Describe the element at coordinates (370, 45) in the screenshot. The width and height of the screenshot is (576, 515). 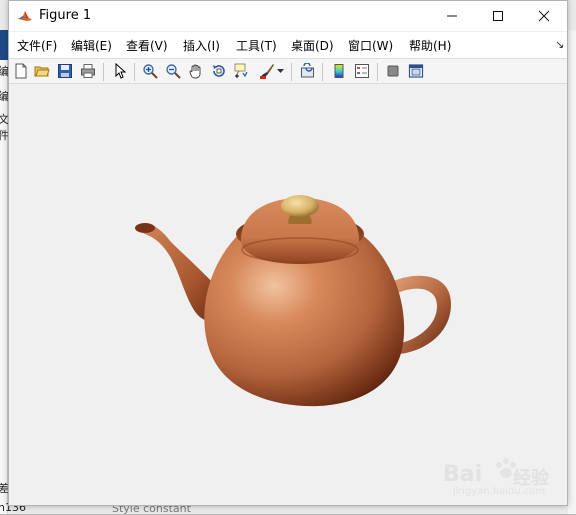
I see `menu-window: 窗口(W)` at that location.